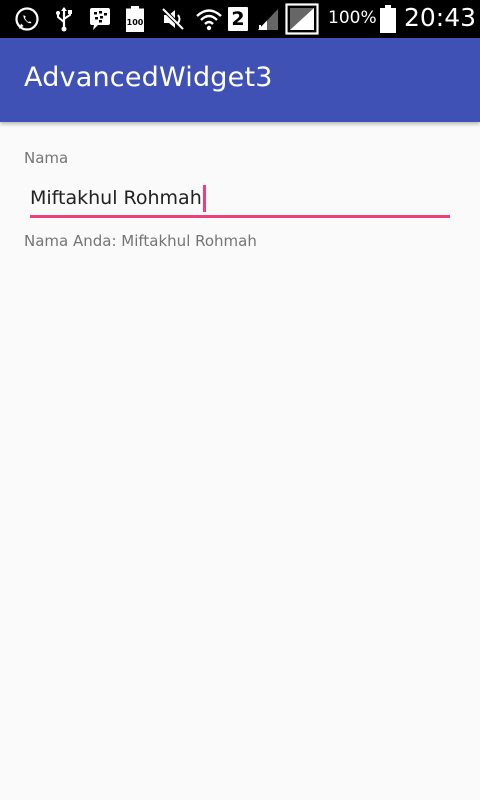 The height and width of the screenshot is (800, 480). Describe the element at coordinates (64, 19) in the screenshot. I see `usb-icon` at that location.